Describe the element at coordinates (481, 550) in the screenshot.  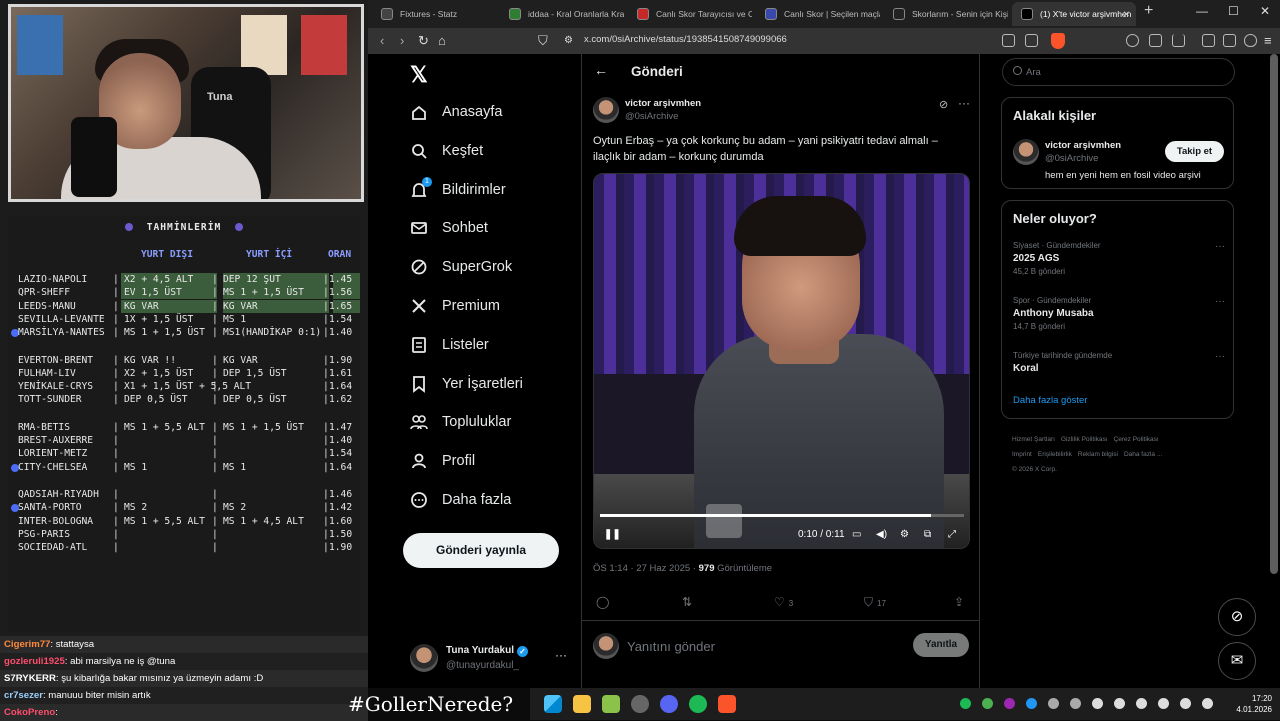
I see `post-button: Gönderi yayınla` at that location.